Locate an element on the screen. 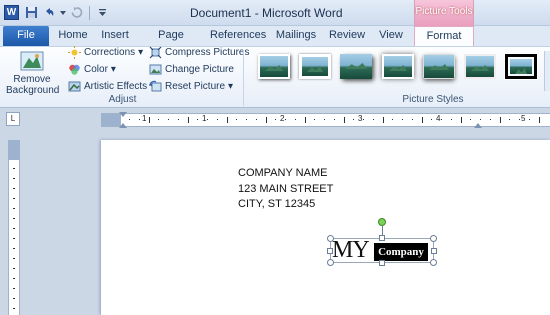 This screenshot has height=315, width=550. artistic-effects-icon is located at coordinates (74, 86).